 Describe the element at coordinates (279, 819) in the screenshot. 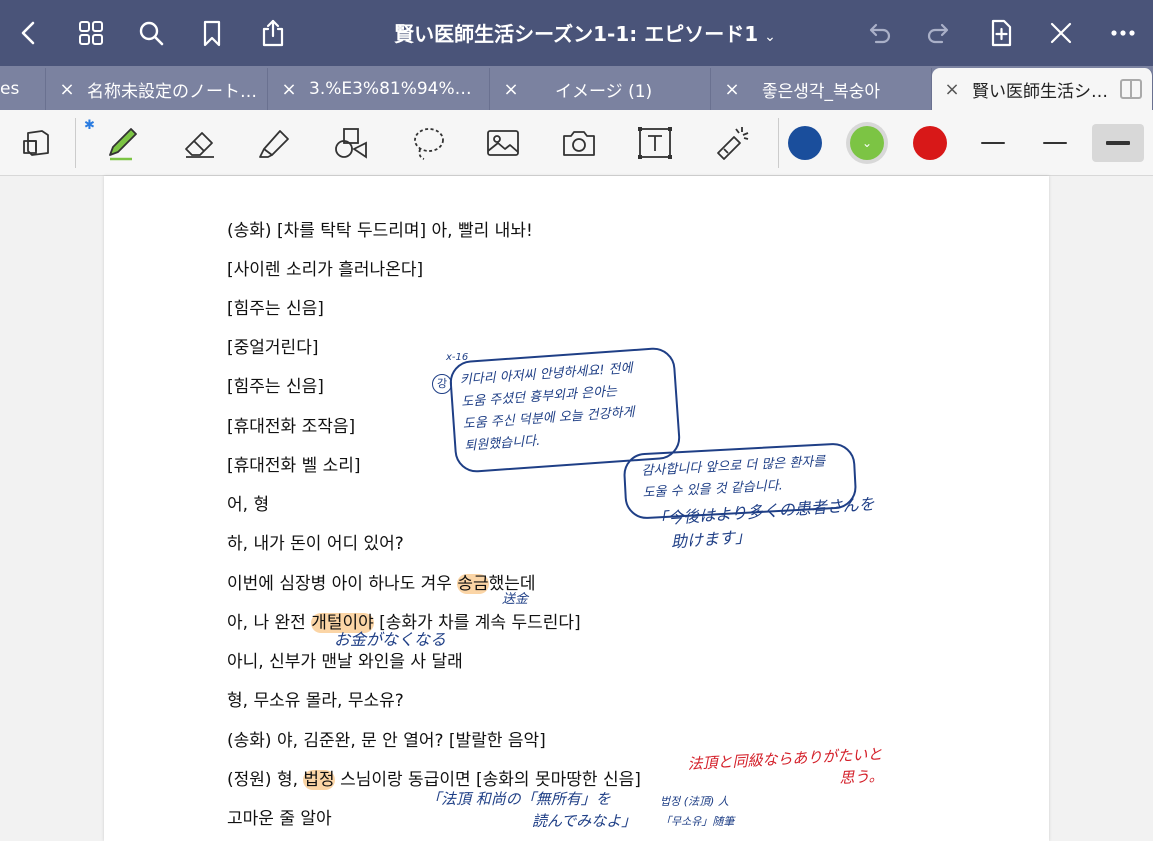

I see `script-line: 고마운 줄 알아` at that location.